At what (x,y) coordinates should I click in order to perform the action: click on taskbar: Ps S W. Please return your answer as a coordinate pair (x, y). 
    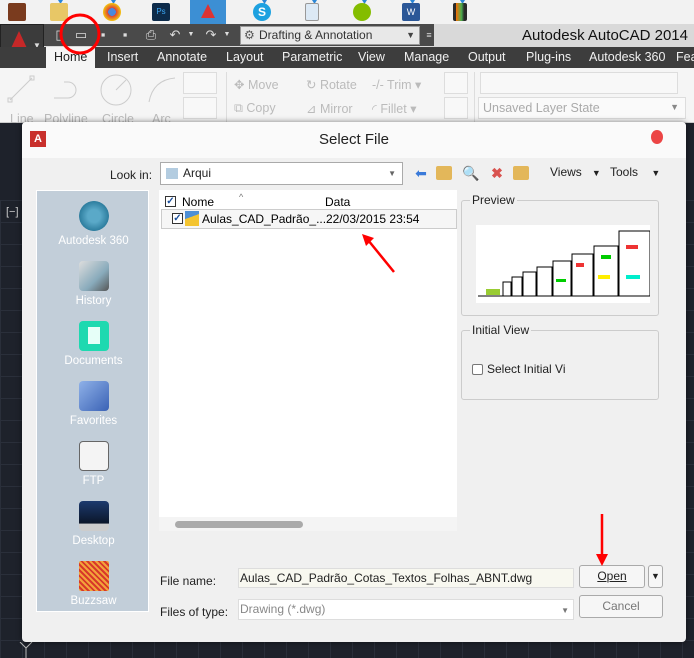
    Looking at the image, I should click on (347, 12).